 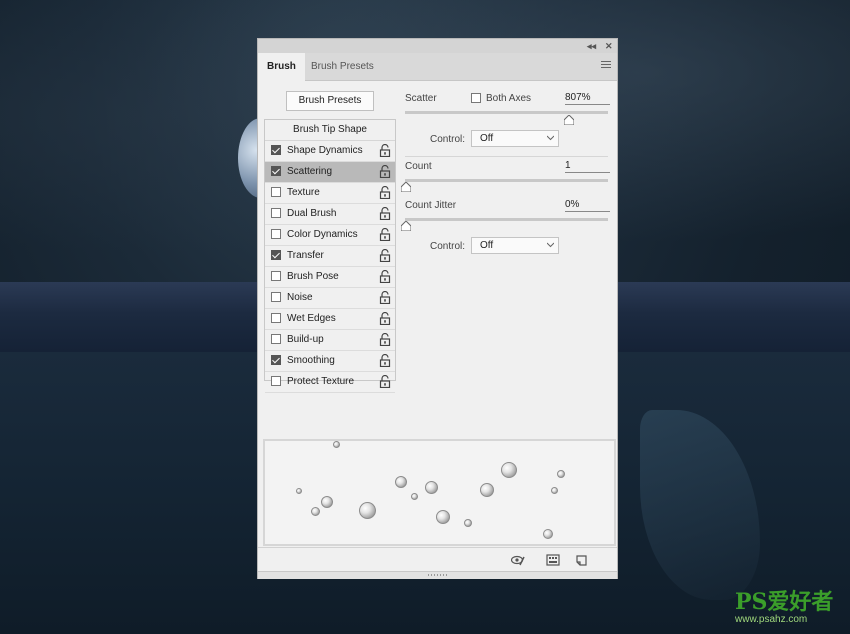 I want to click on panel-resize-grip, so click(x=437, y=575).